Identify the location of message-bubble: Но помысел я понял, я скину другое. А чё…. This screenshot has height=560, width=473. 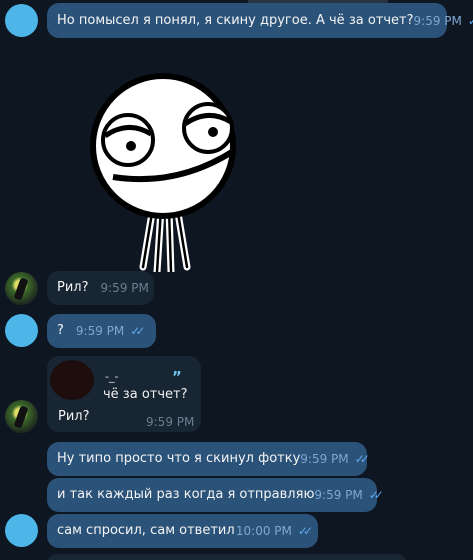
(260, 20).